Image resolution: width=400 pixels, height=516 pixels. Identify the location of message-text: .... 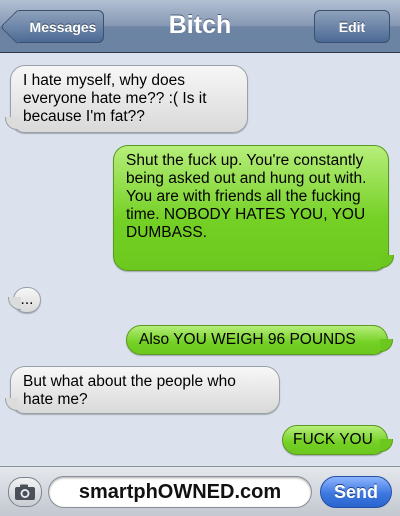
(27, 299).